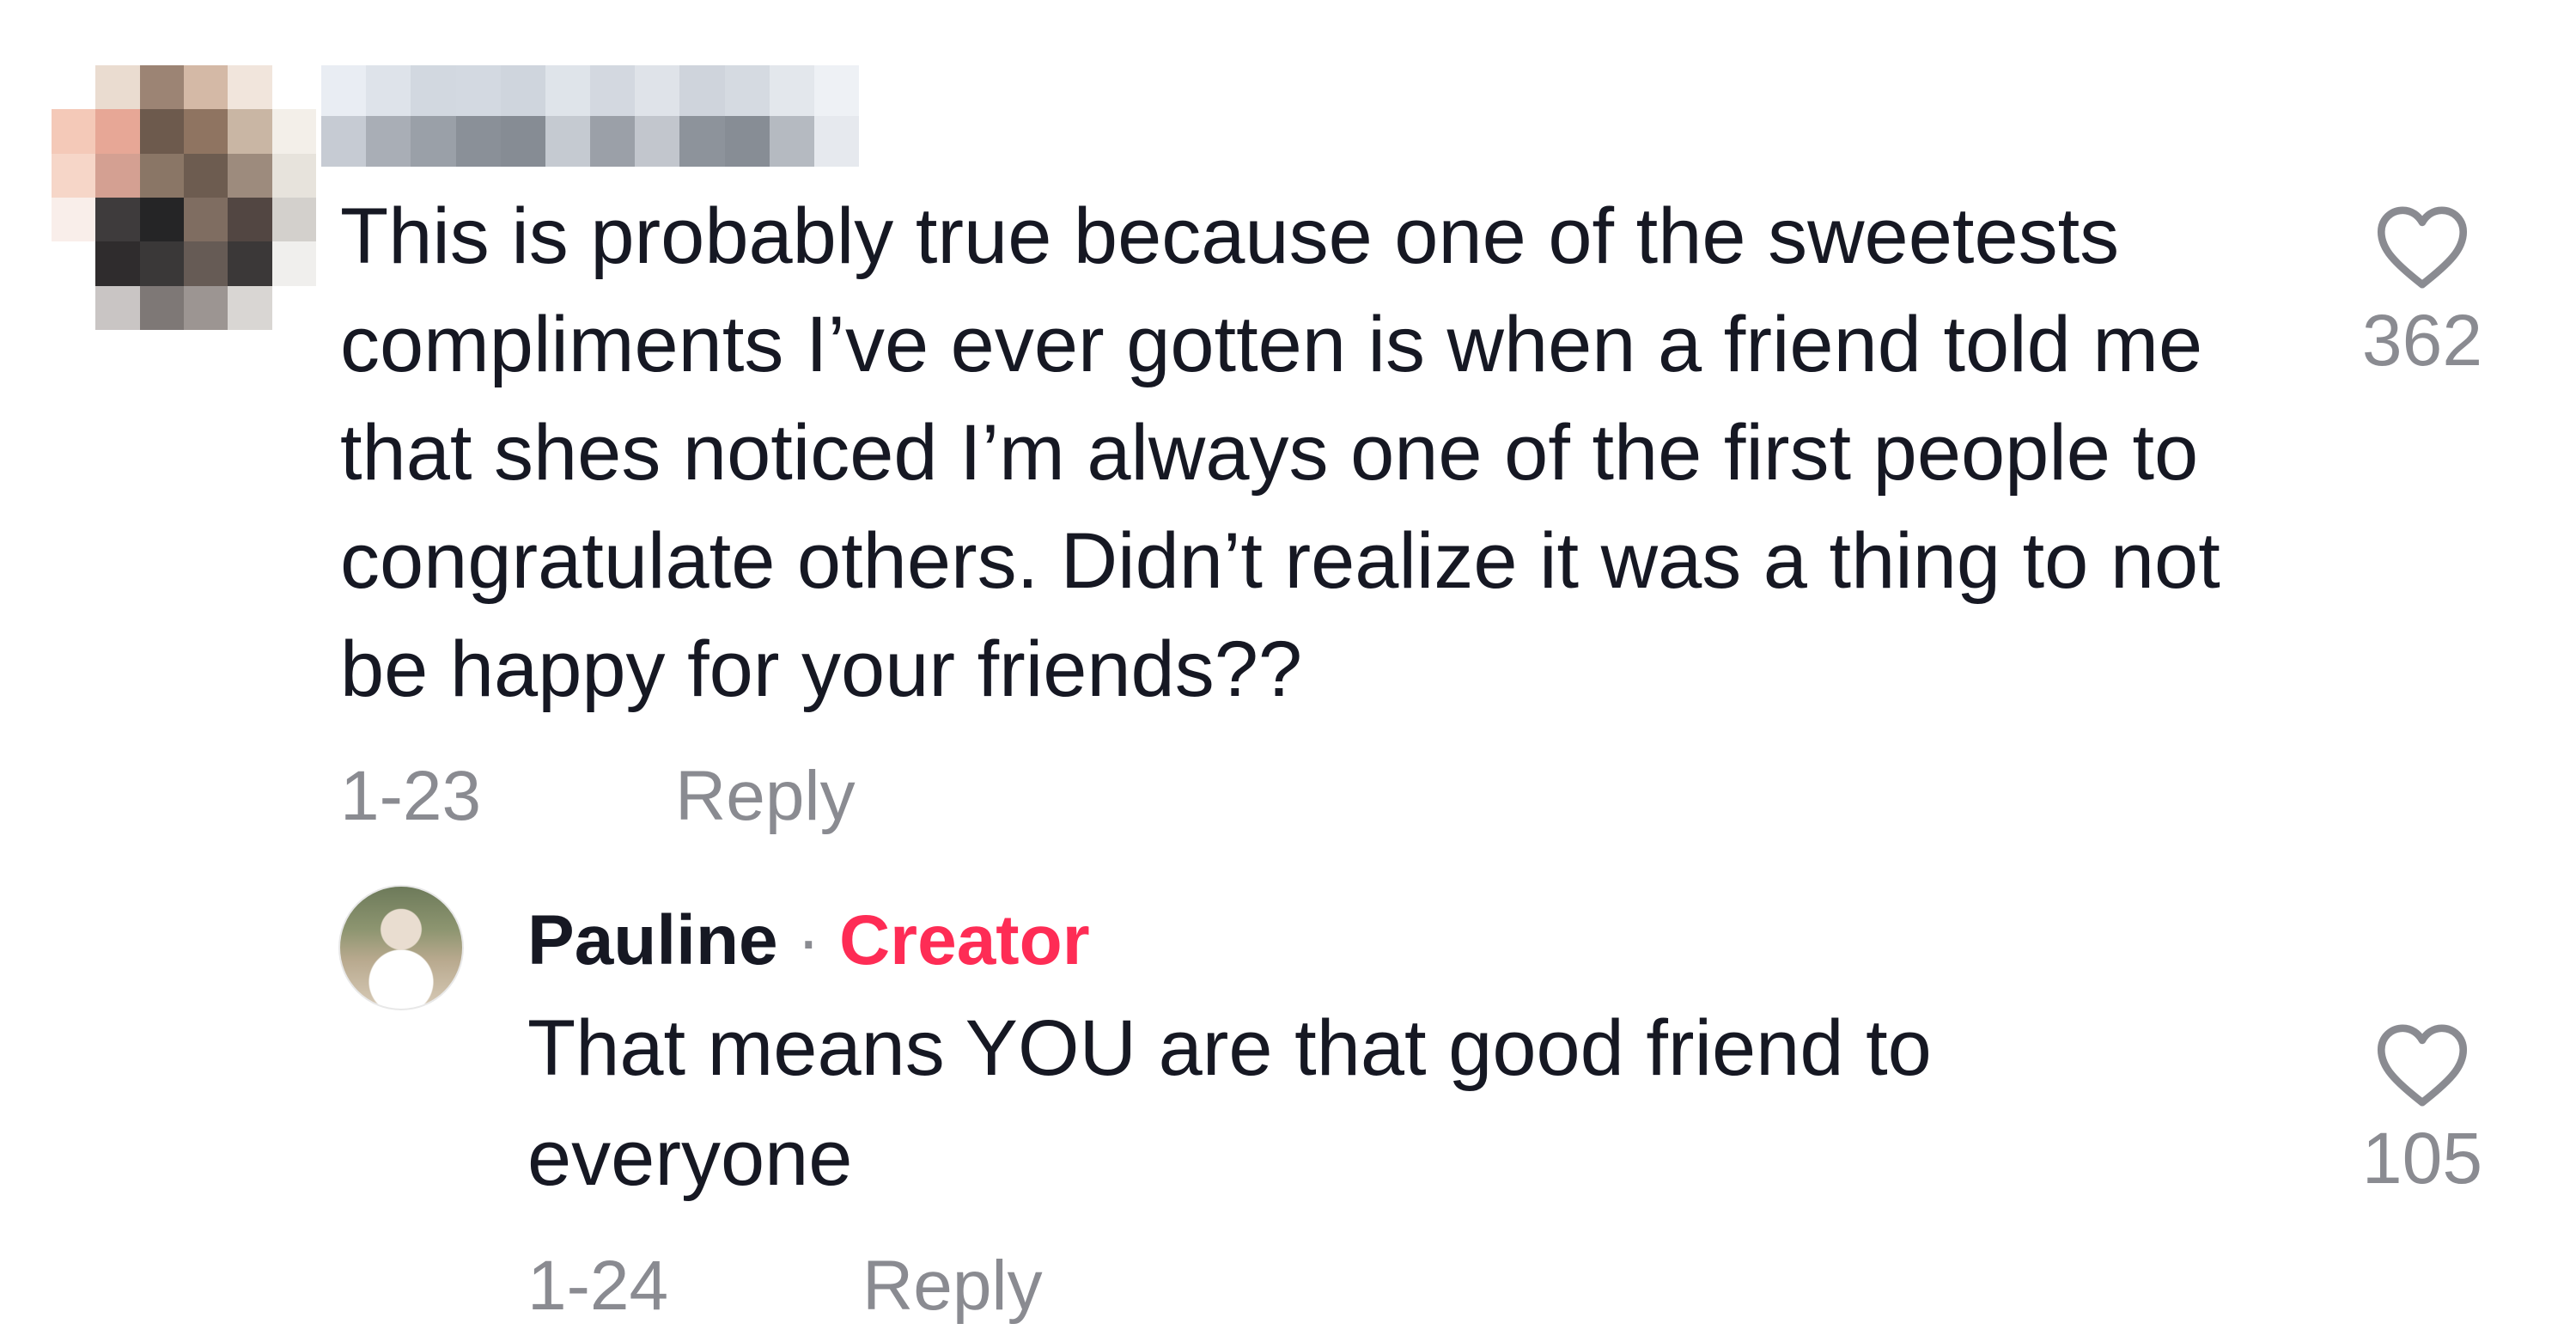  What do you see at coordinates (598, 1286) in the screenshot?
I see `reply-date: 1-24` at bounding box center [598, 1286].